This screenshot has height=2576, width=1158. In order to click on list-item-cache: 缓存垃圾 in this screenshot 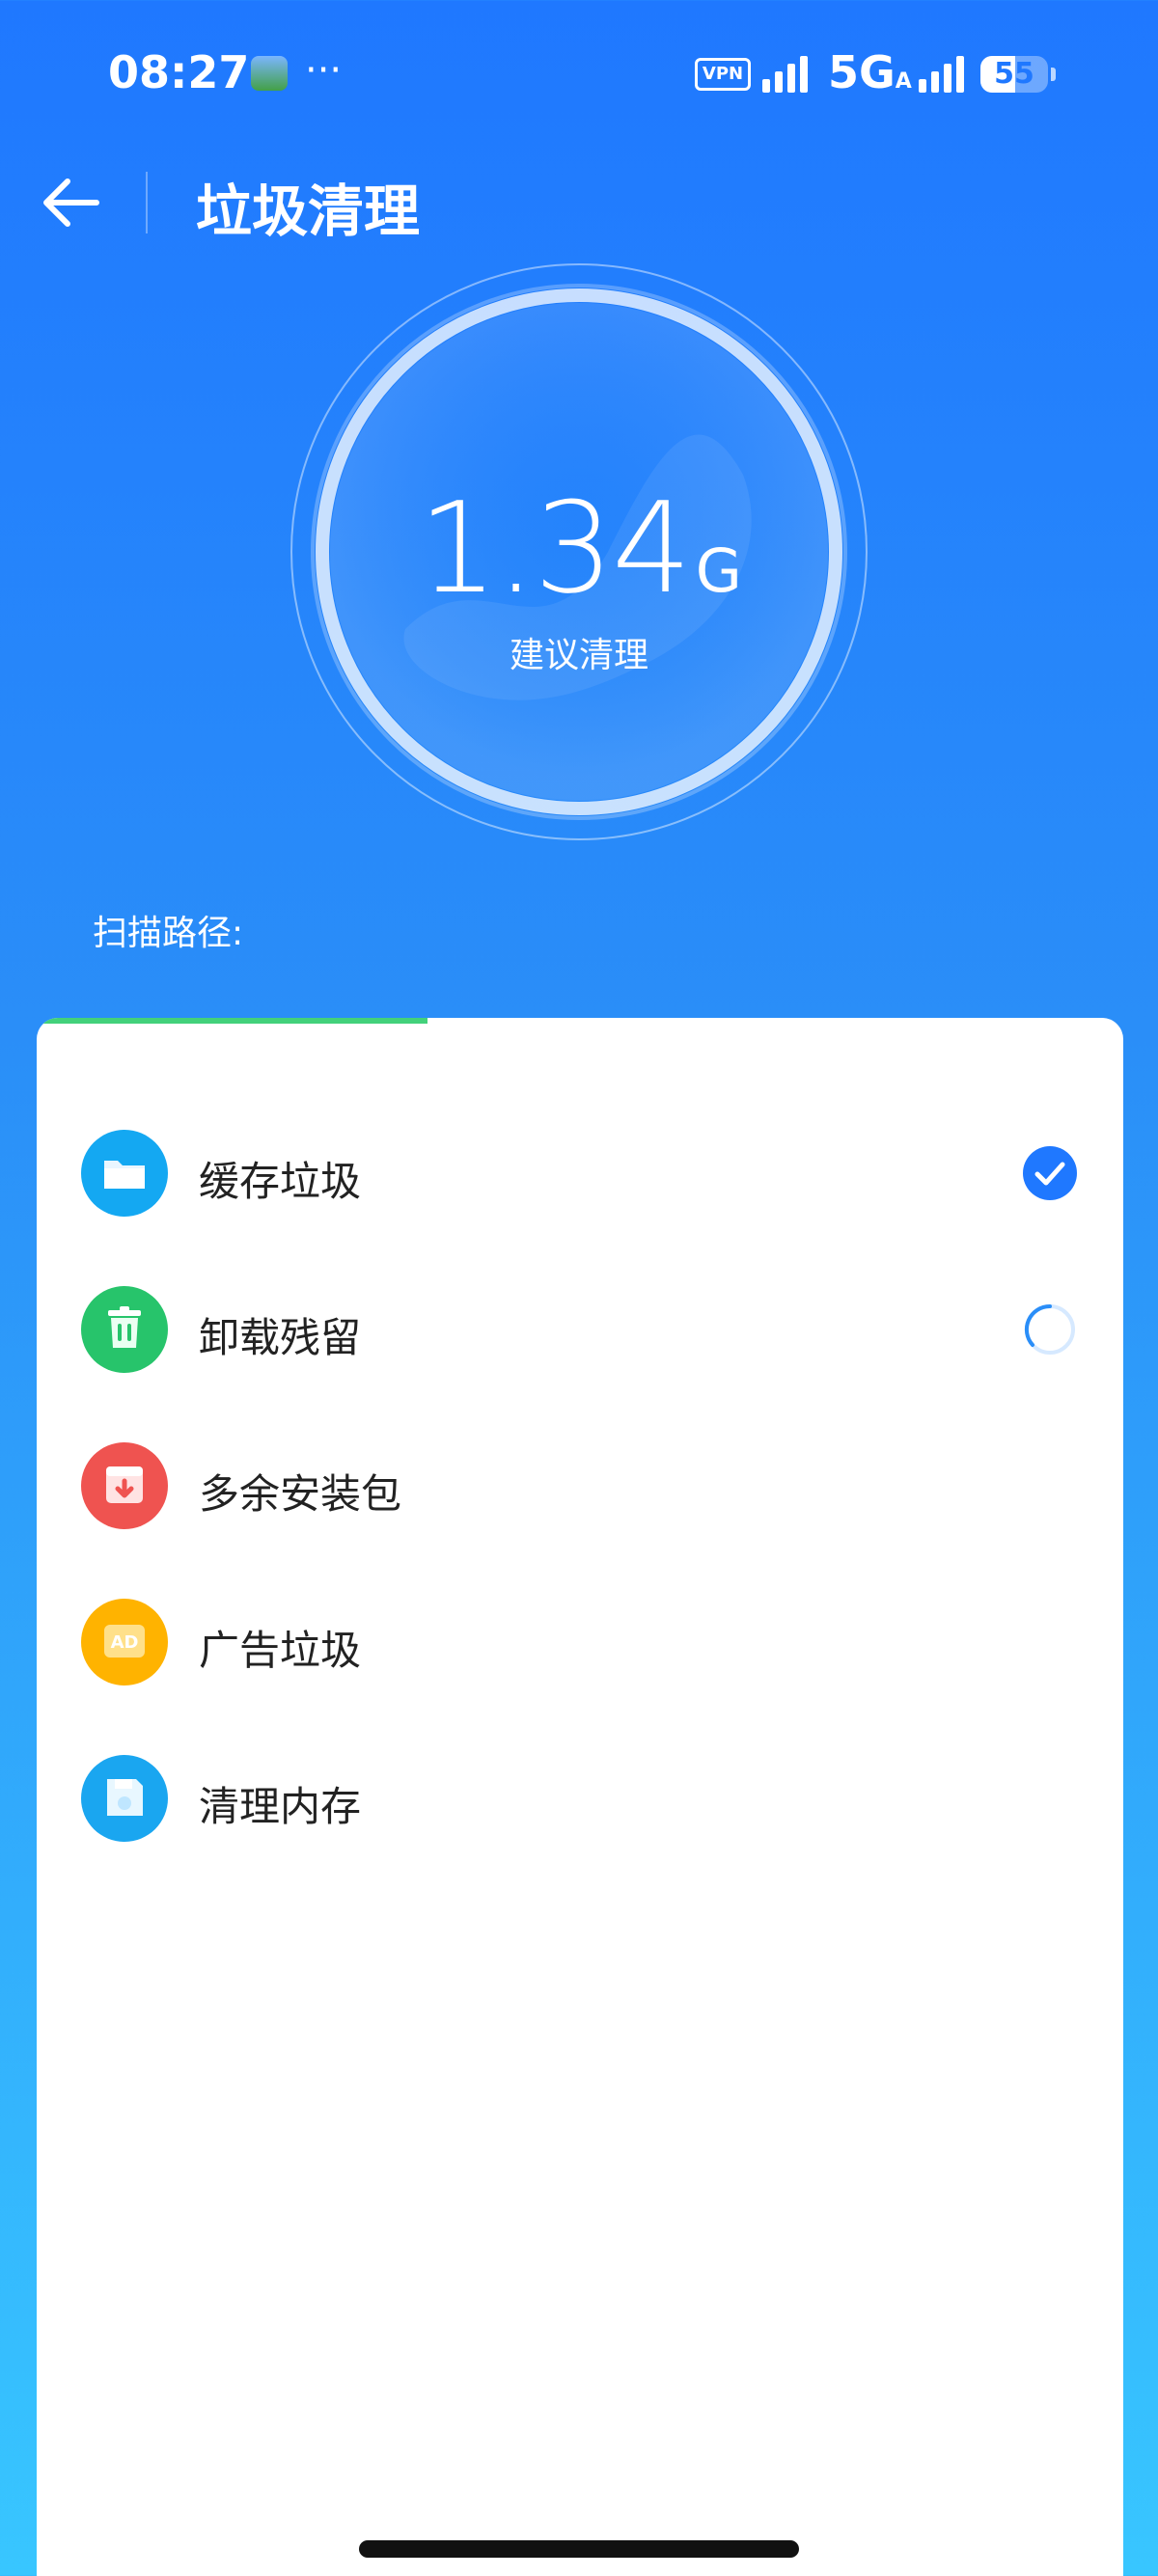, I will do `click(580, 1172)`.